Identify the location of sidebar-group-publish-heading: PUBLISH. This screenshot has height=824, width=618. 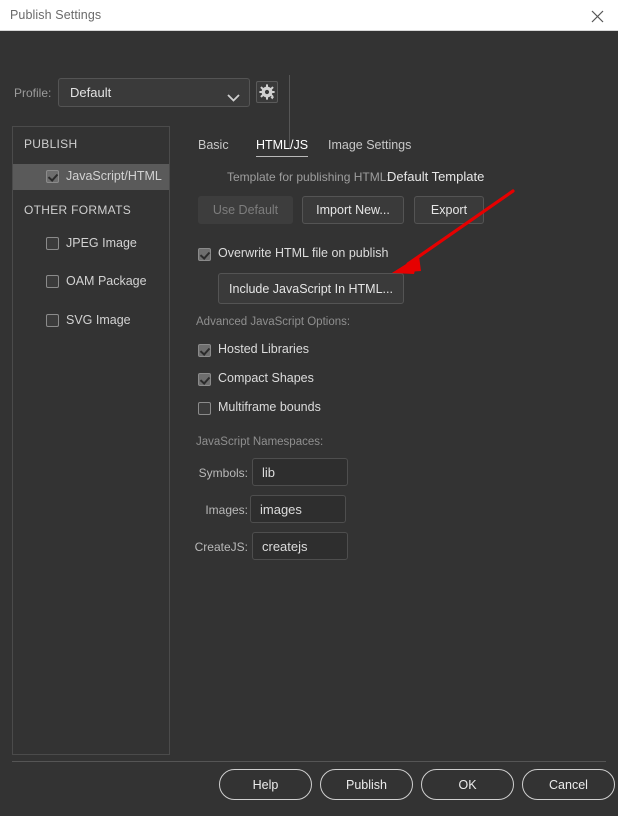
(51, 144).